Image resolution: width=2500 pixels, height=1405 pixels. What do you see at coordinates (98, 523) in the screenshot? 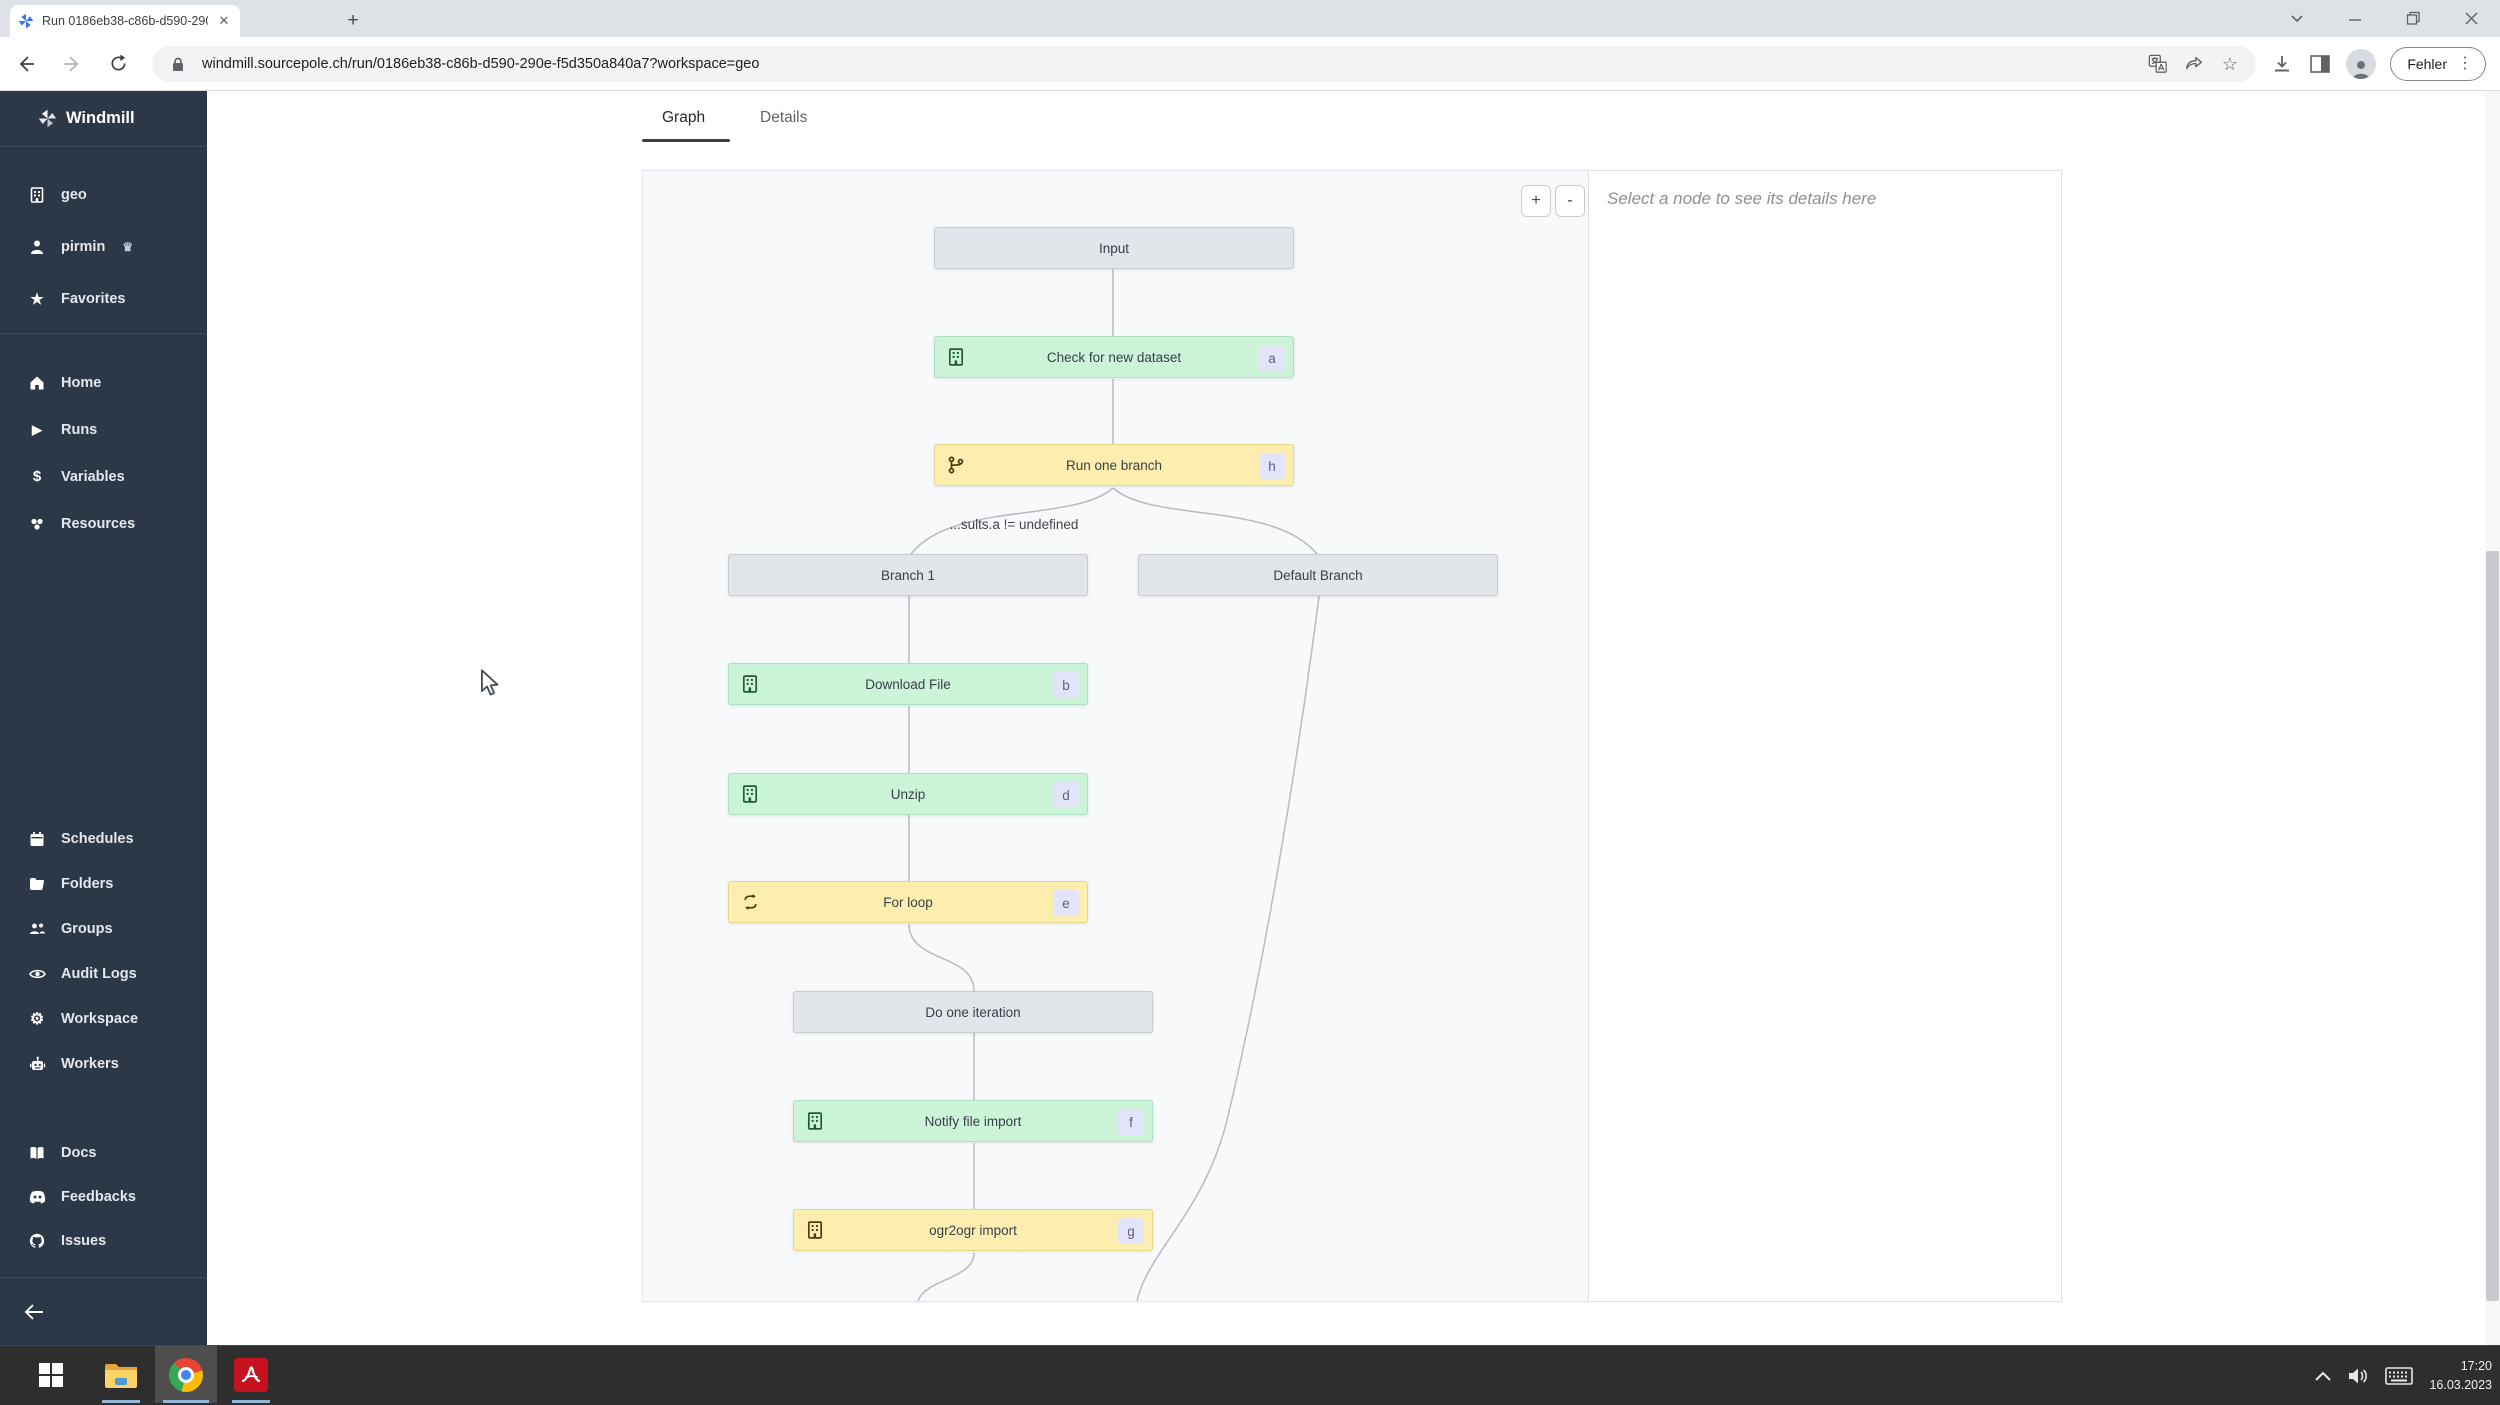
I see `nav-label: Resources` at bounding box center [98, 523].